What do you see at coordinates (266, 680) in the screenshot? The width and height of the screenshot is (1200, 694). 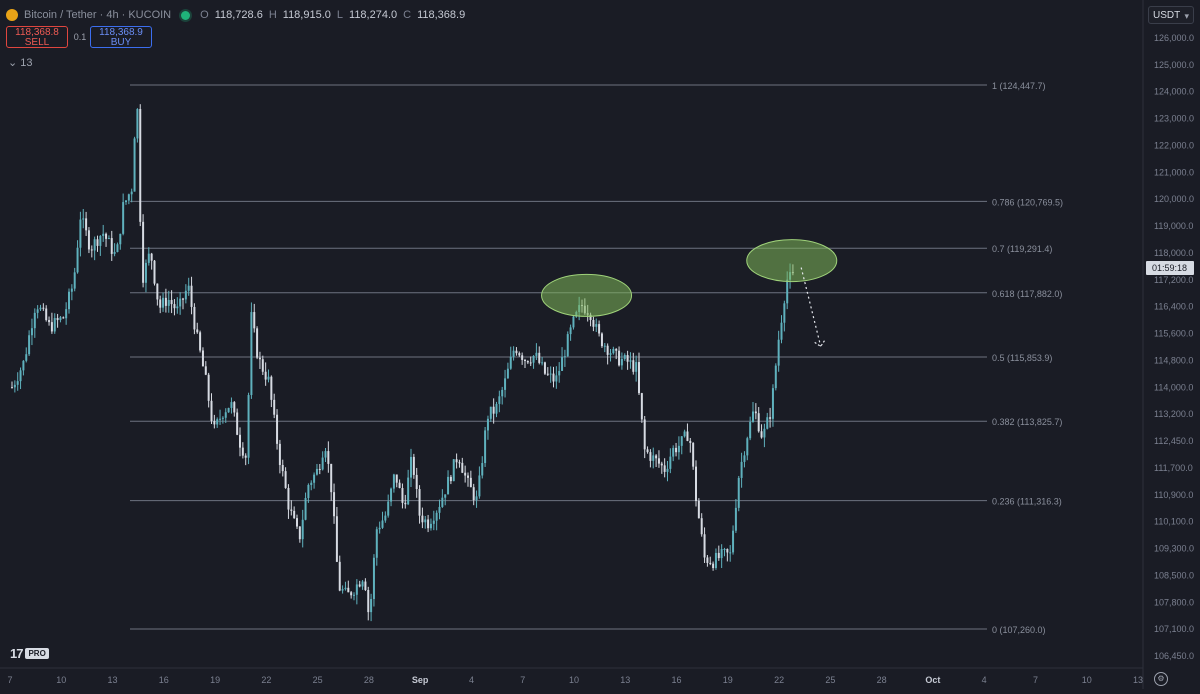 I see `time-tick-label: 22` at bounding box center [266, 680].